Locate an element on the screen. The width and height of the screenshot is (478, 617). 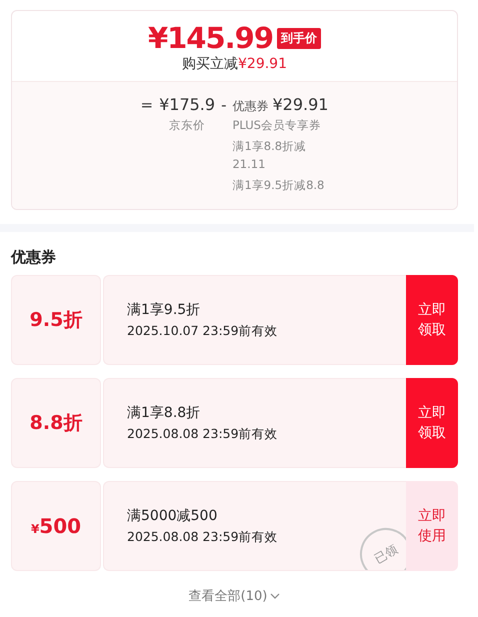
chevron-down-icon is located at coordinates (275, 596).